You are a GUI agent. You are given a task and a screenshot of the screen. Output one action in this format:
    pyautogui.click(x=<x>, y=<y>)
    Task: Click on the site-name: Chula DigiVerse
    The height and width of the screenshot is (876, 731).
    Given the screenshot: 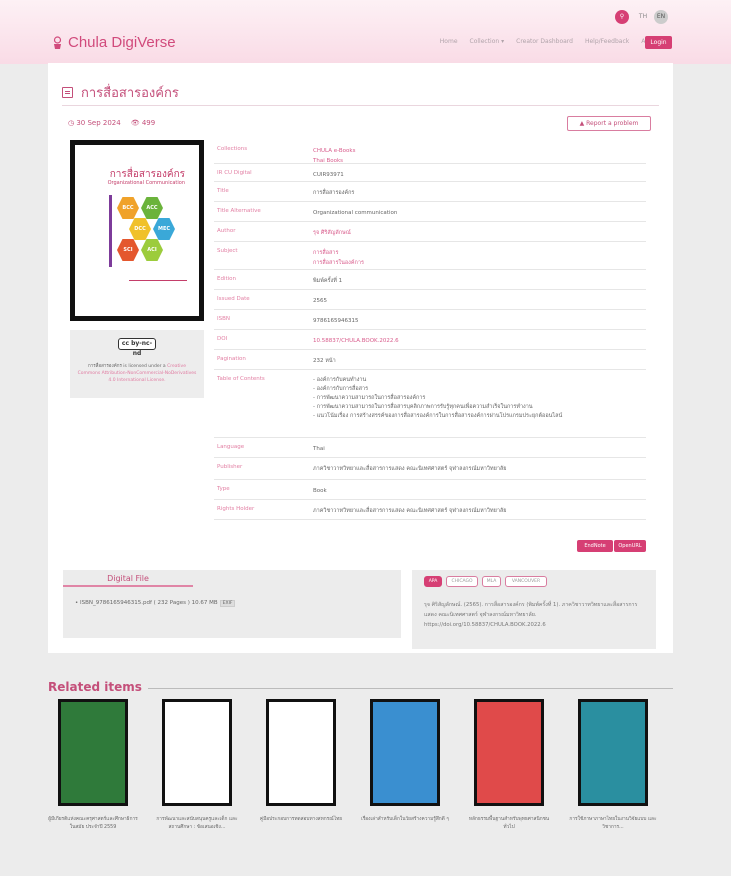 What is the action you would take?
    pyautogui.click(x=122, y=42)
    